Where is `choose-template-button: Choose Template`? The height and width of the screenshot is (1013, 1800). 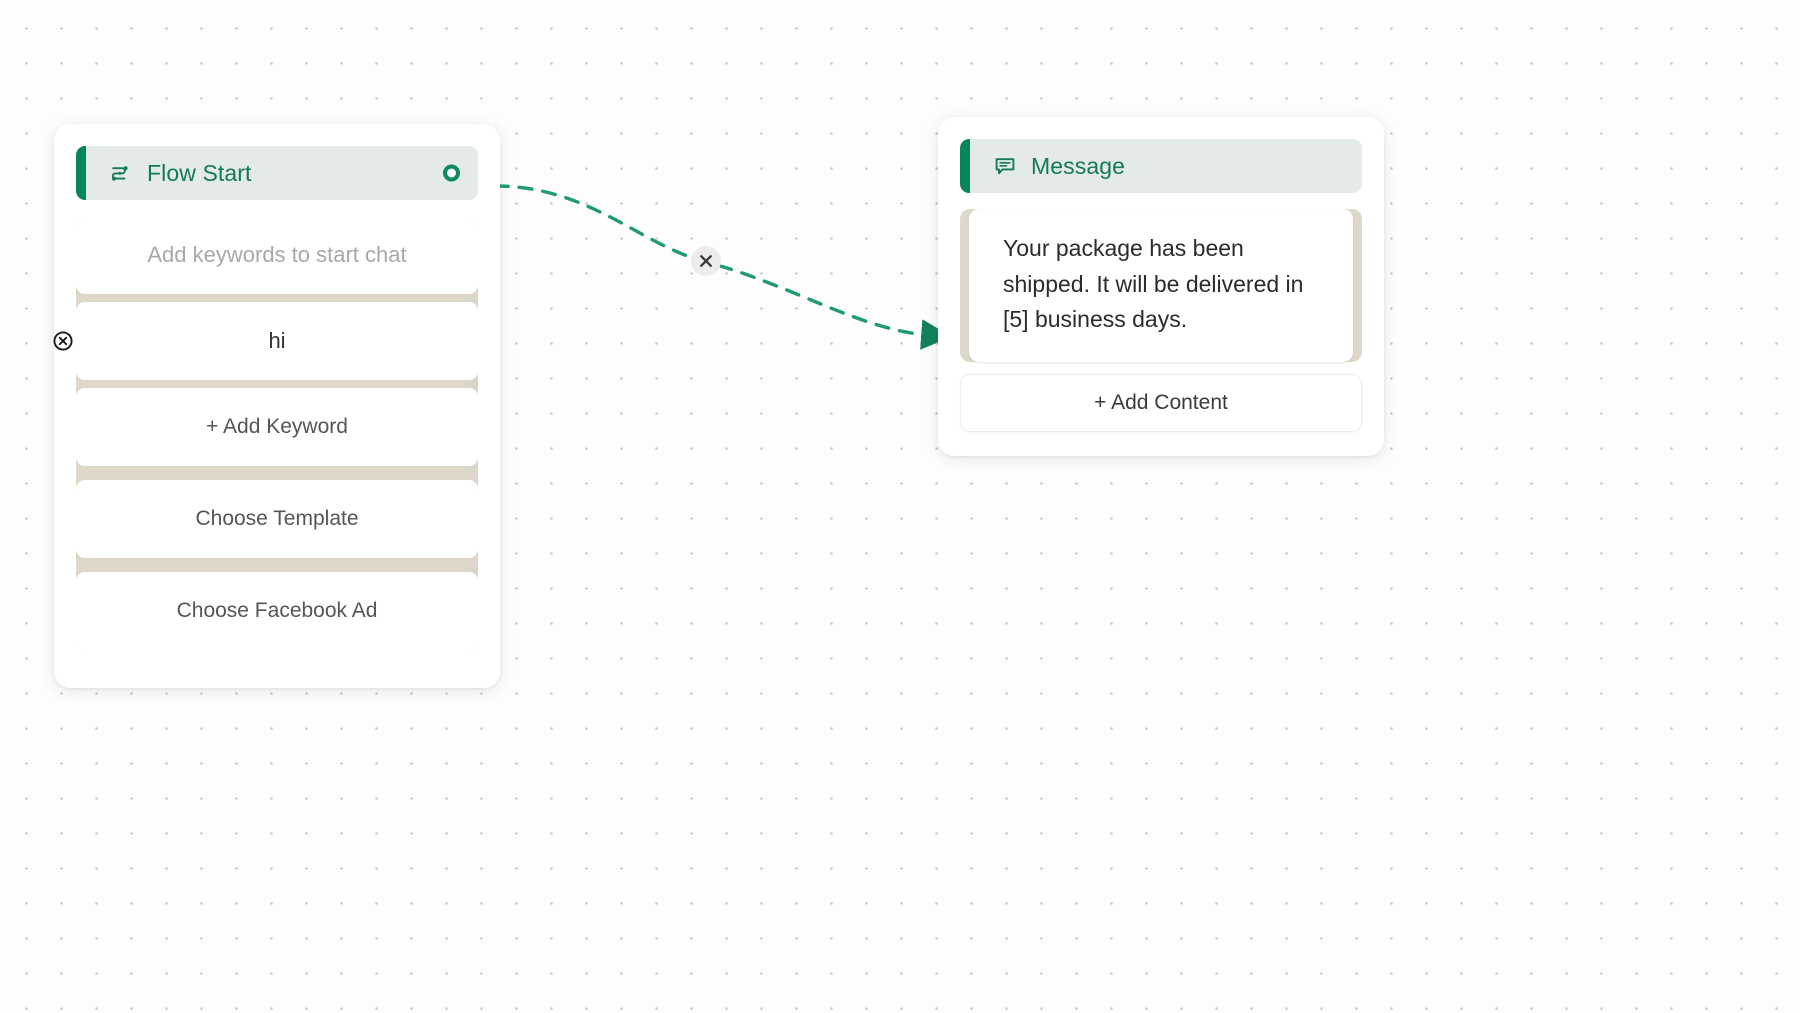
choose-template-button: Choose Template is located at coordinates (277, 519).